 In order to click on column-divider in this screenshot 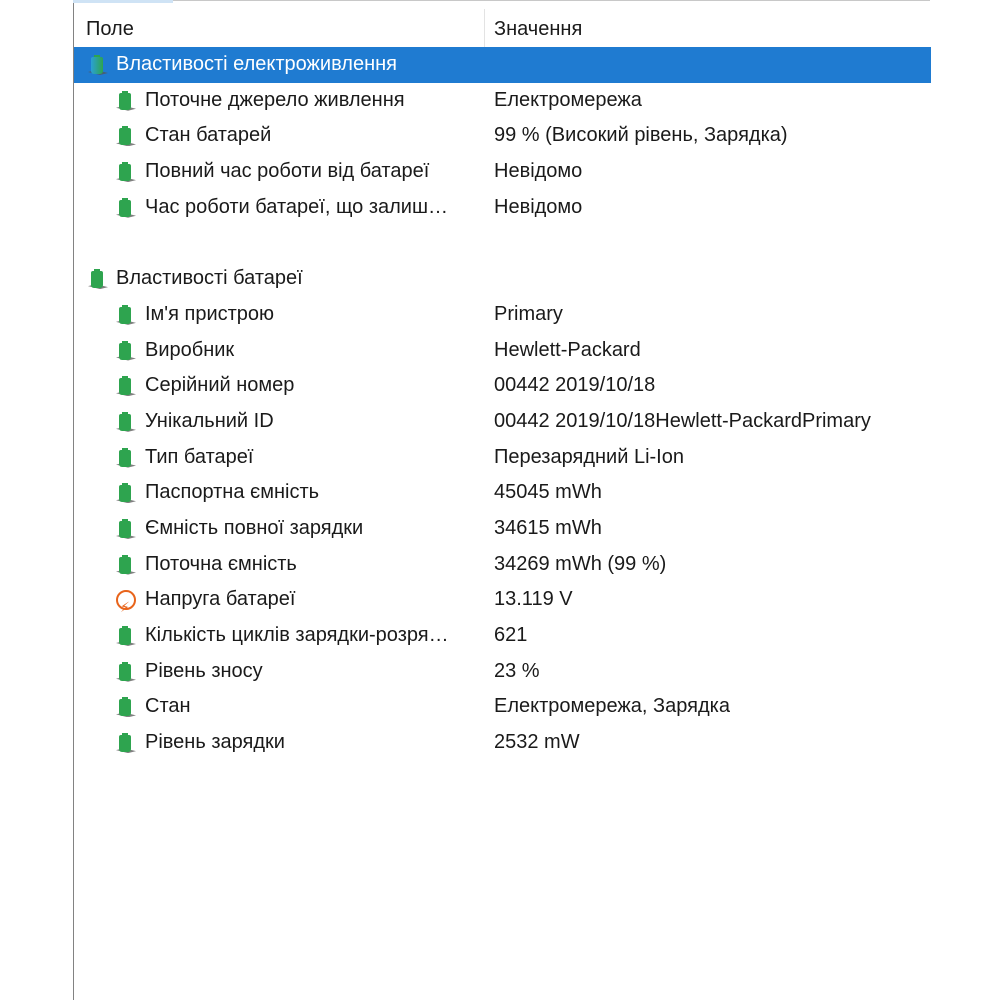, I will do `click(484, 29)`.